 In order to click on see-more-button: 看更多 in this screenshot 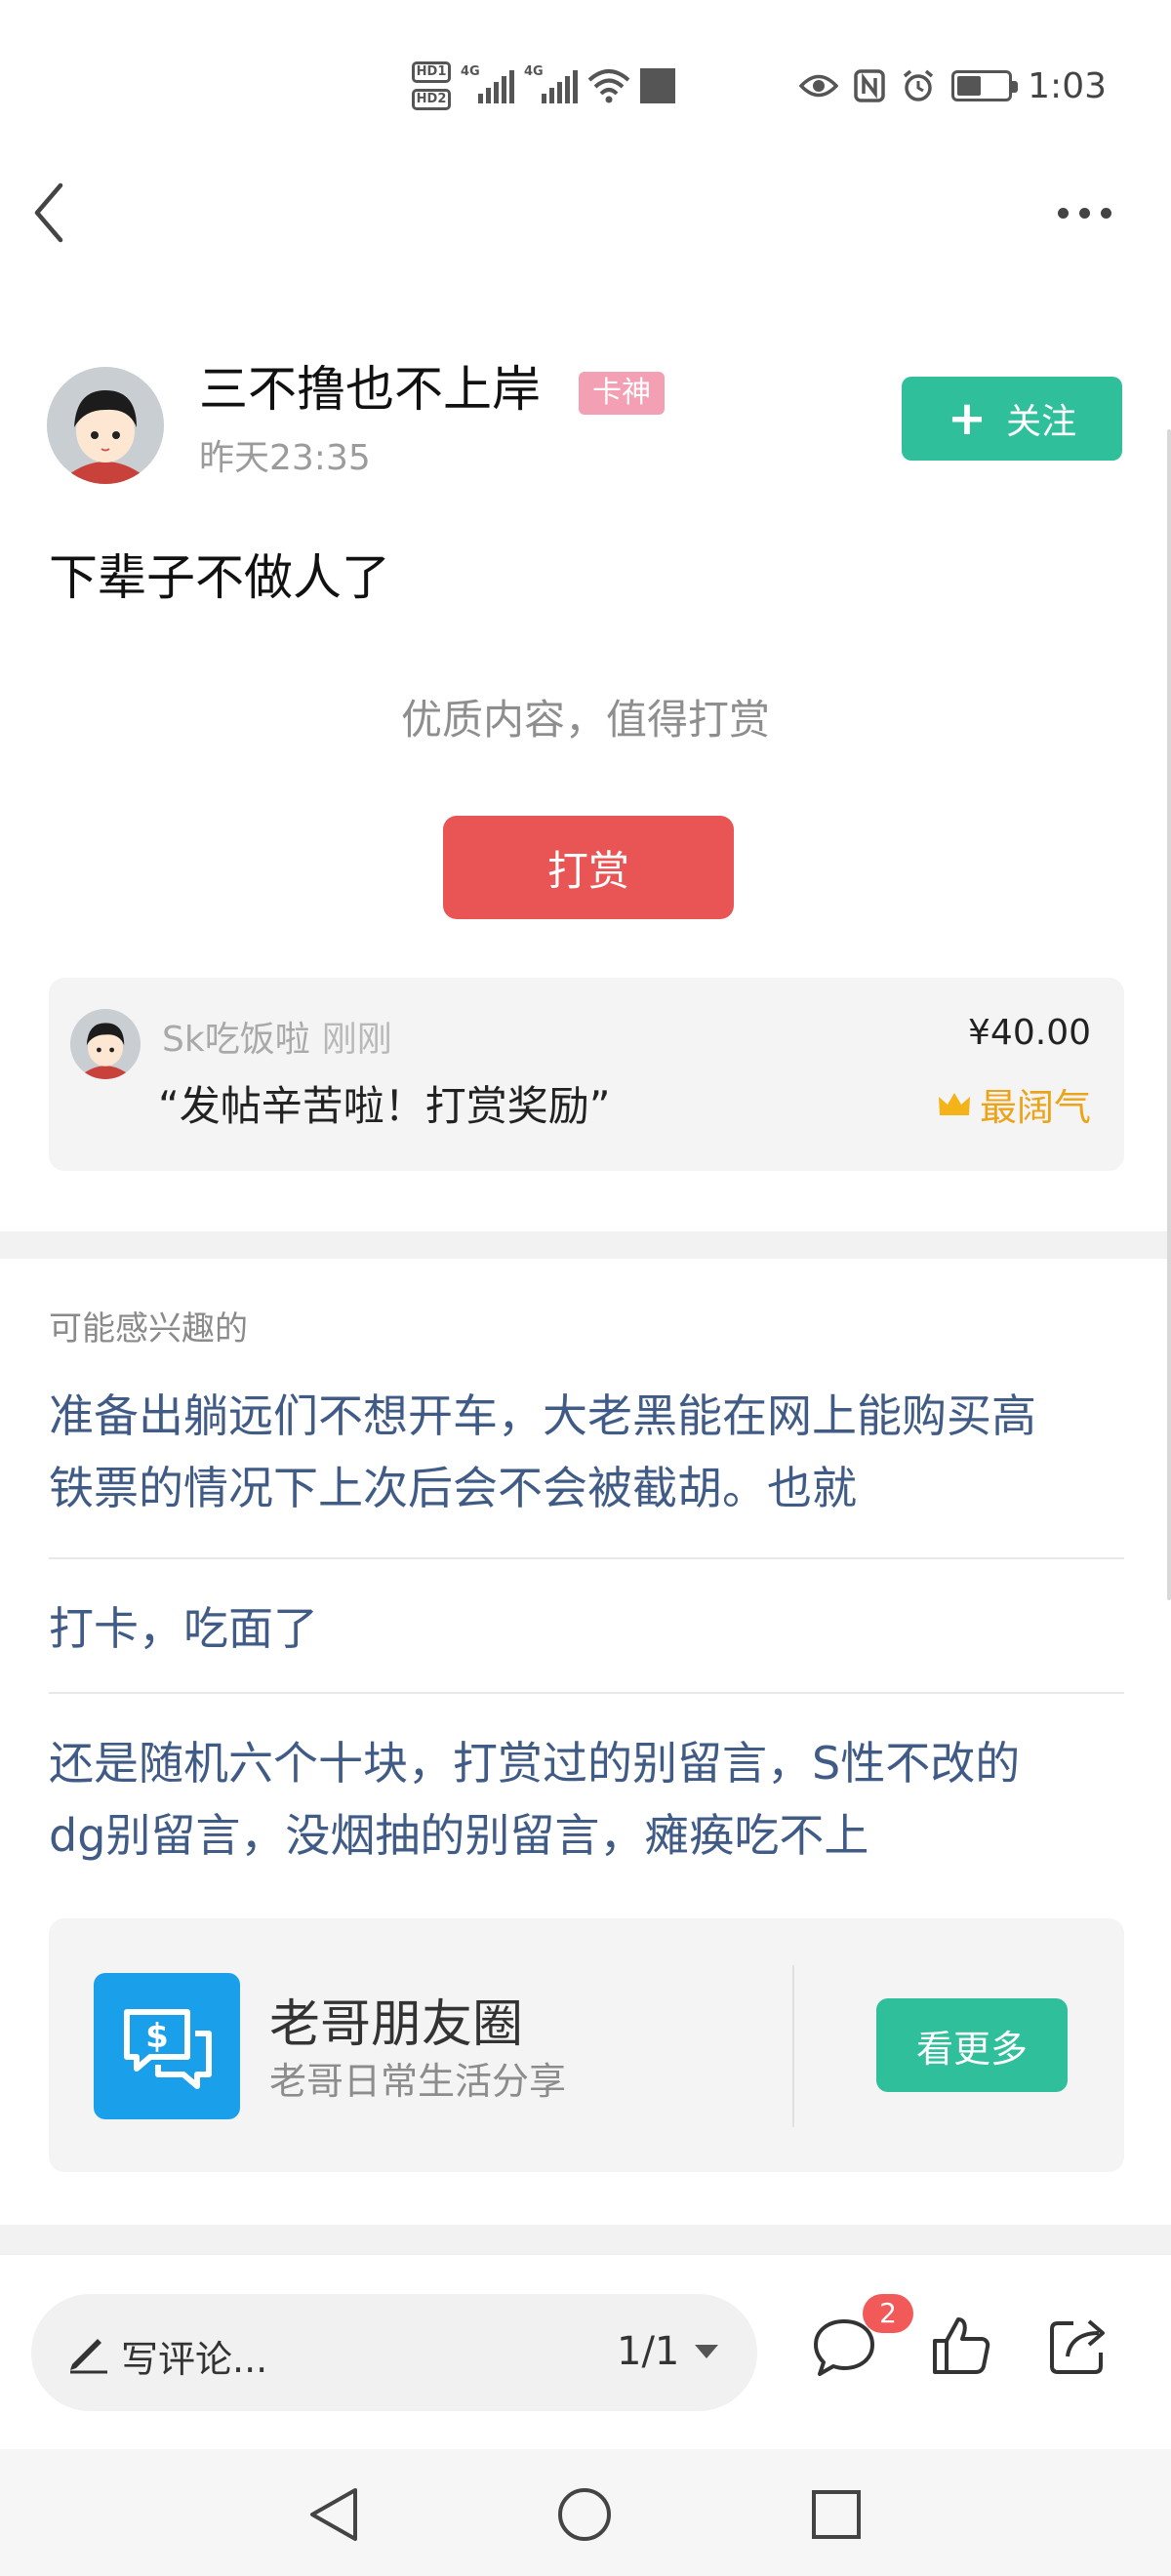, I will do `click(972, 2045)`.